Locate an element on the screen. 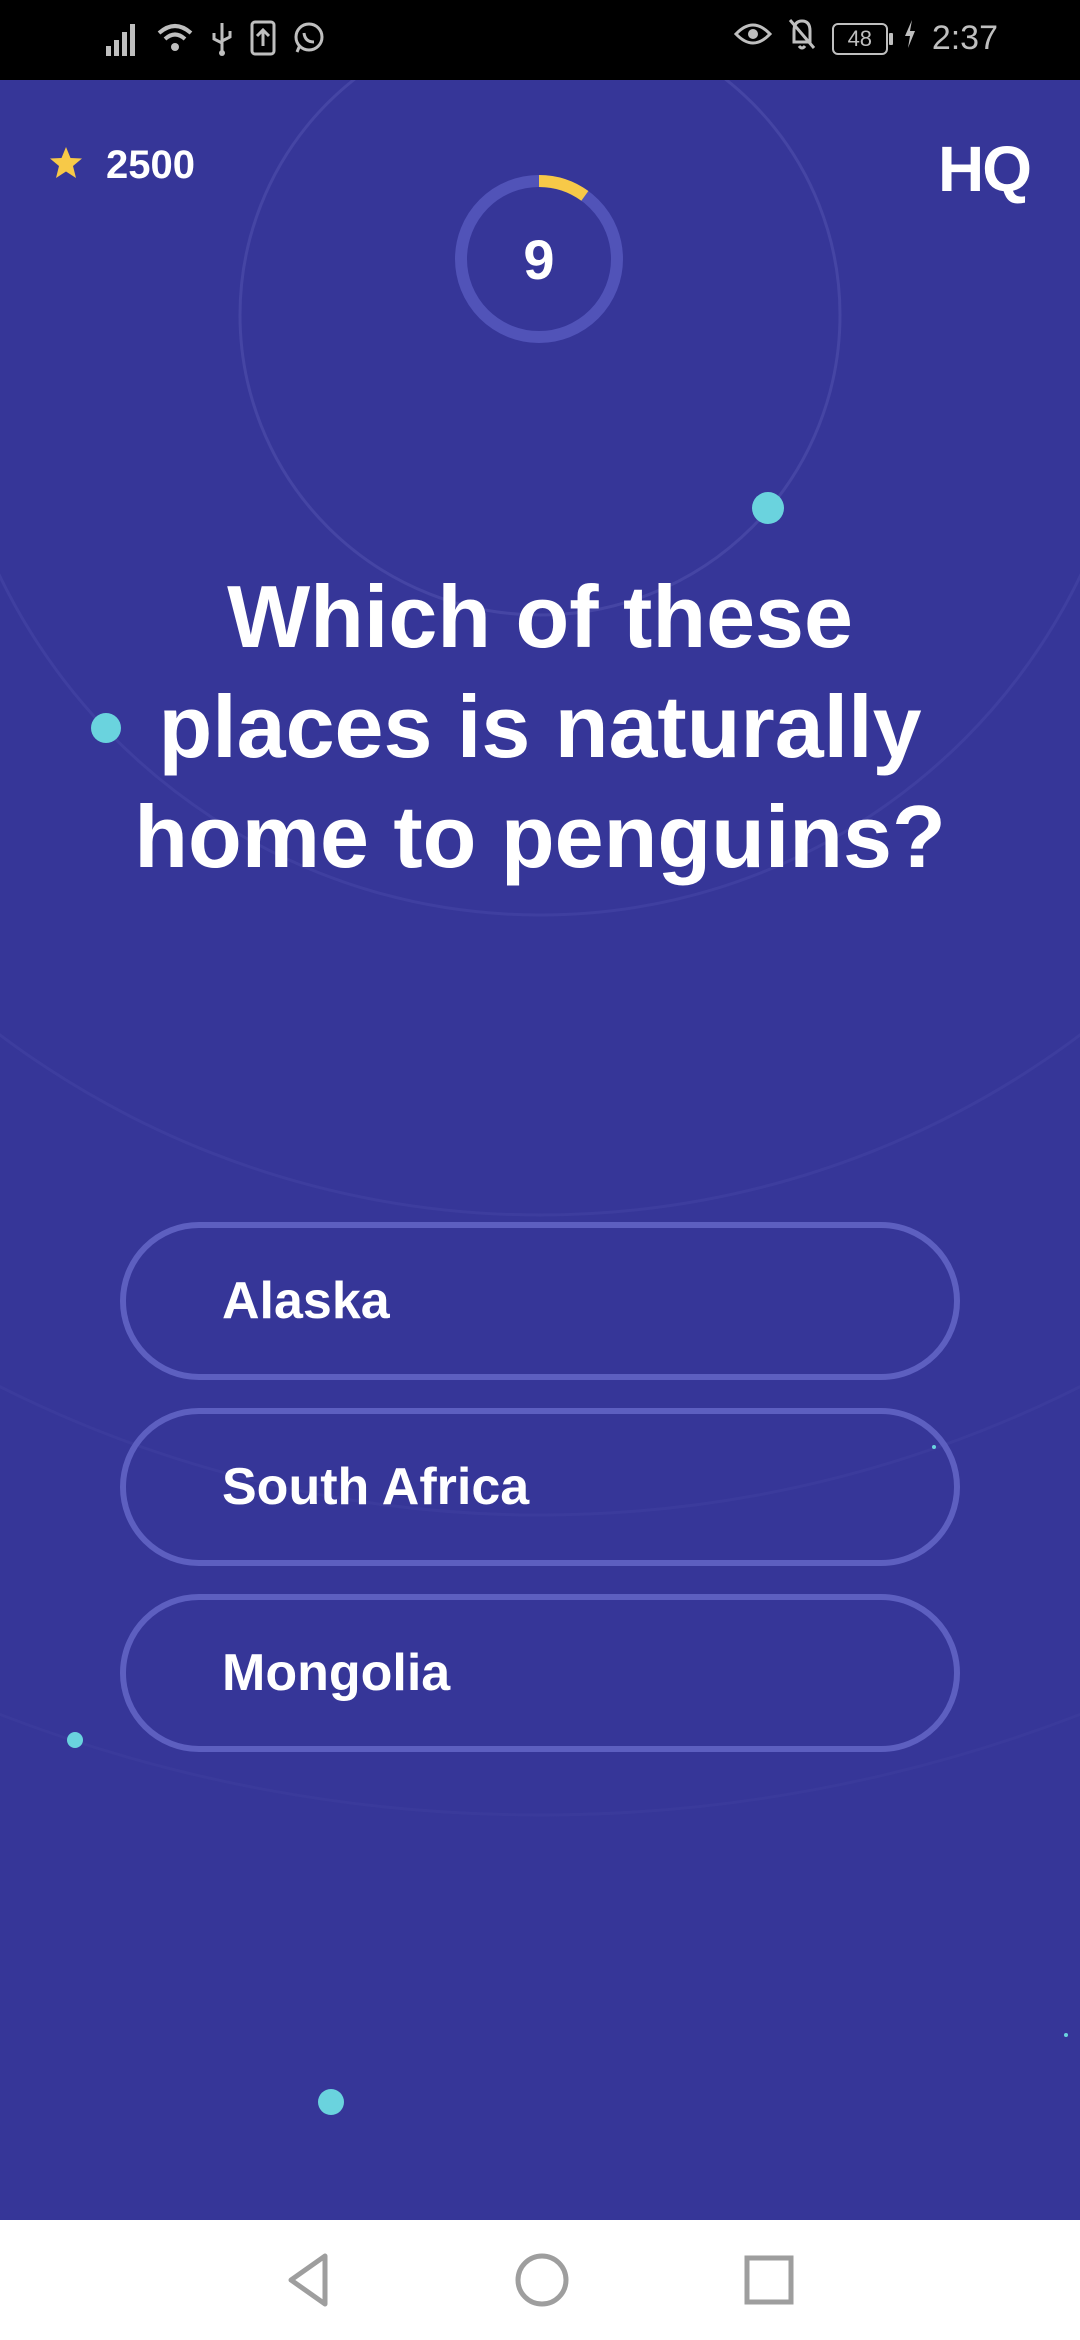 This screenshot has width=1080, height=2340. score-display: 2500 is located at coordinates (121, 165).